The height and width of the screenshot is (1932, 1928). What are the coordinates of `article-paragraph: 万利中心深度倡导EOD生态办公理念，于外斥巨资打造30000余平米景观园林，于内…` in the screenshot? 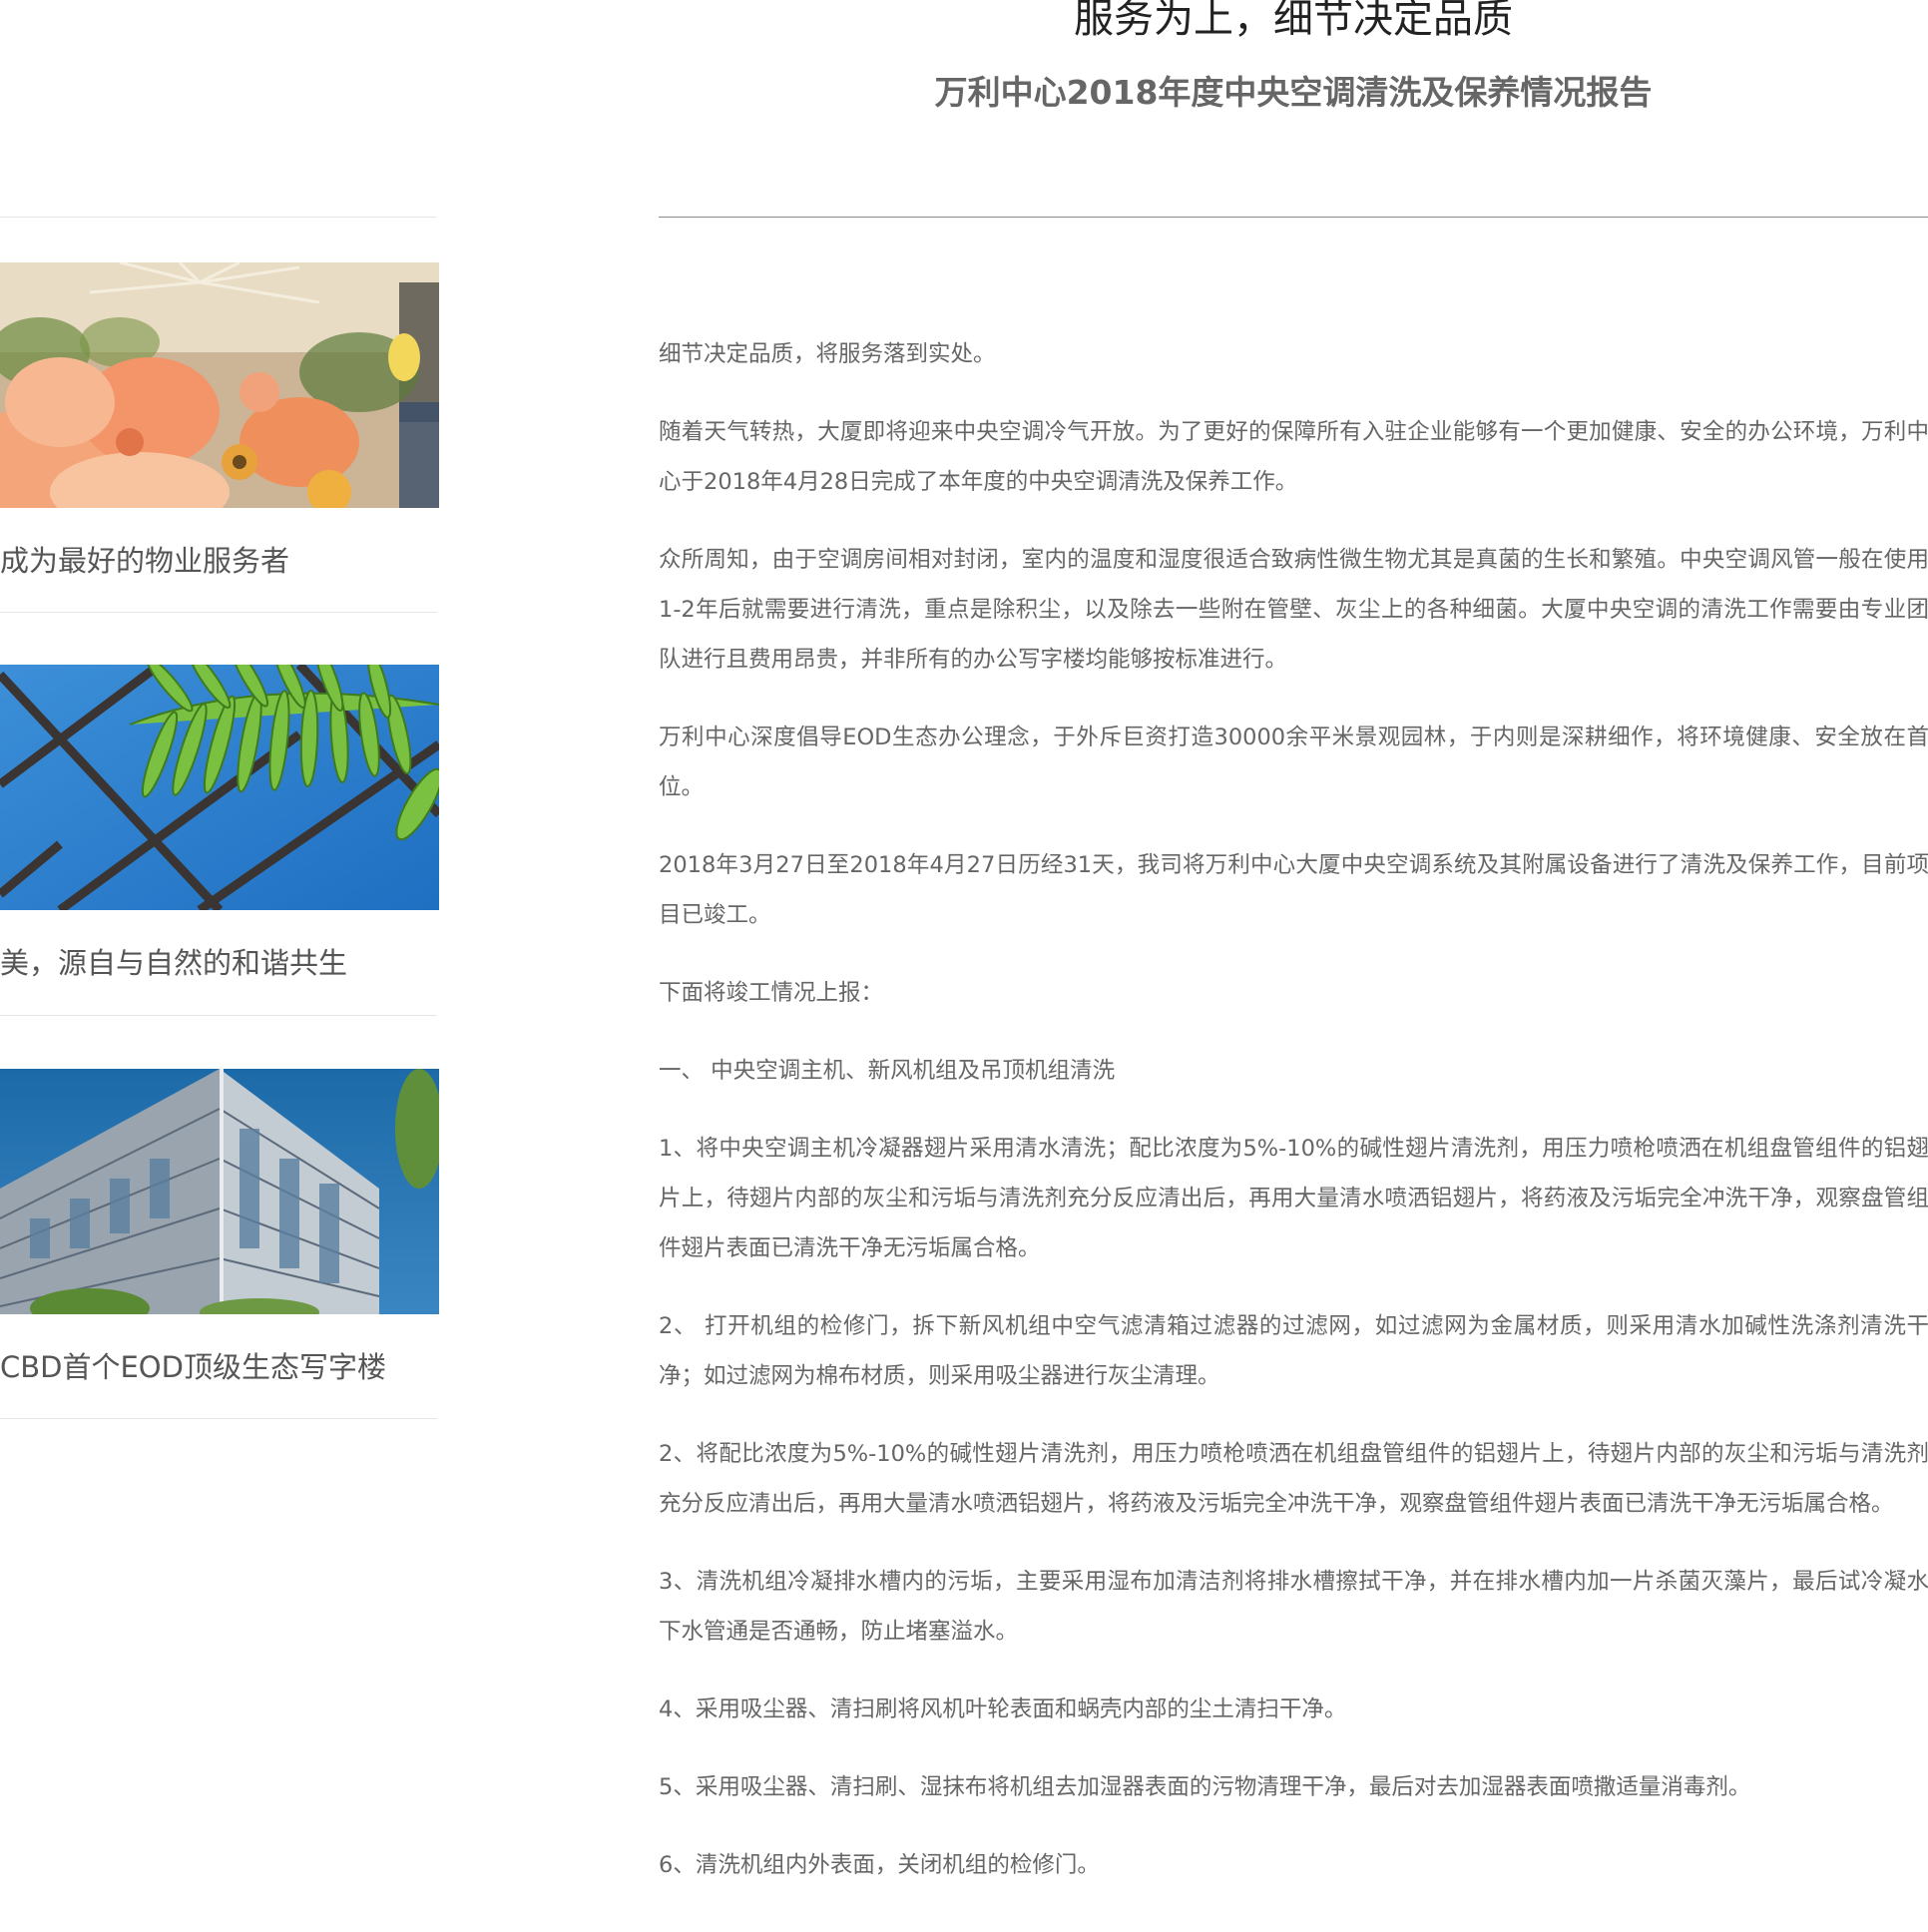 It's located at (1293, 762).